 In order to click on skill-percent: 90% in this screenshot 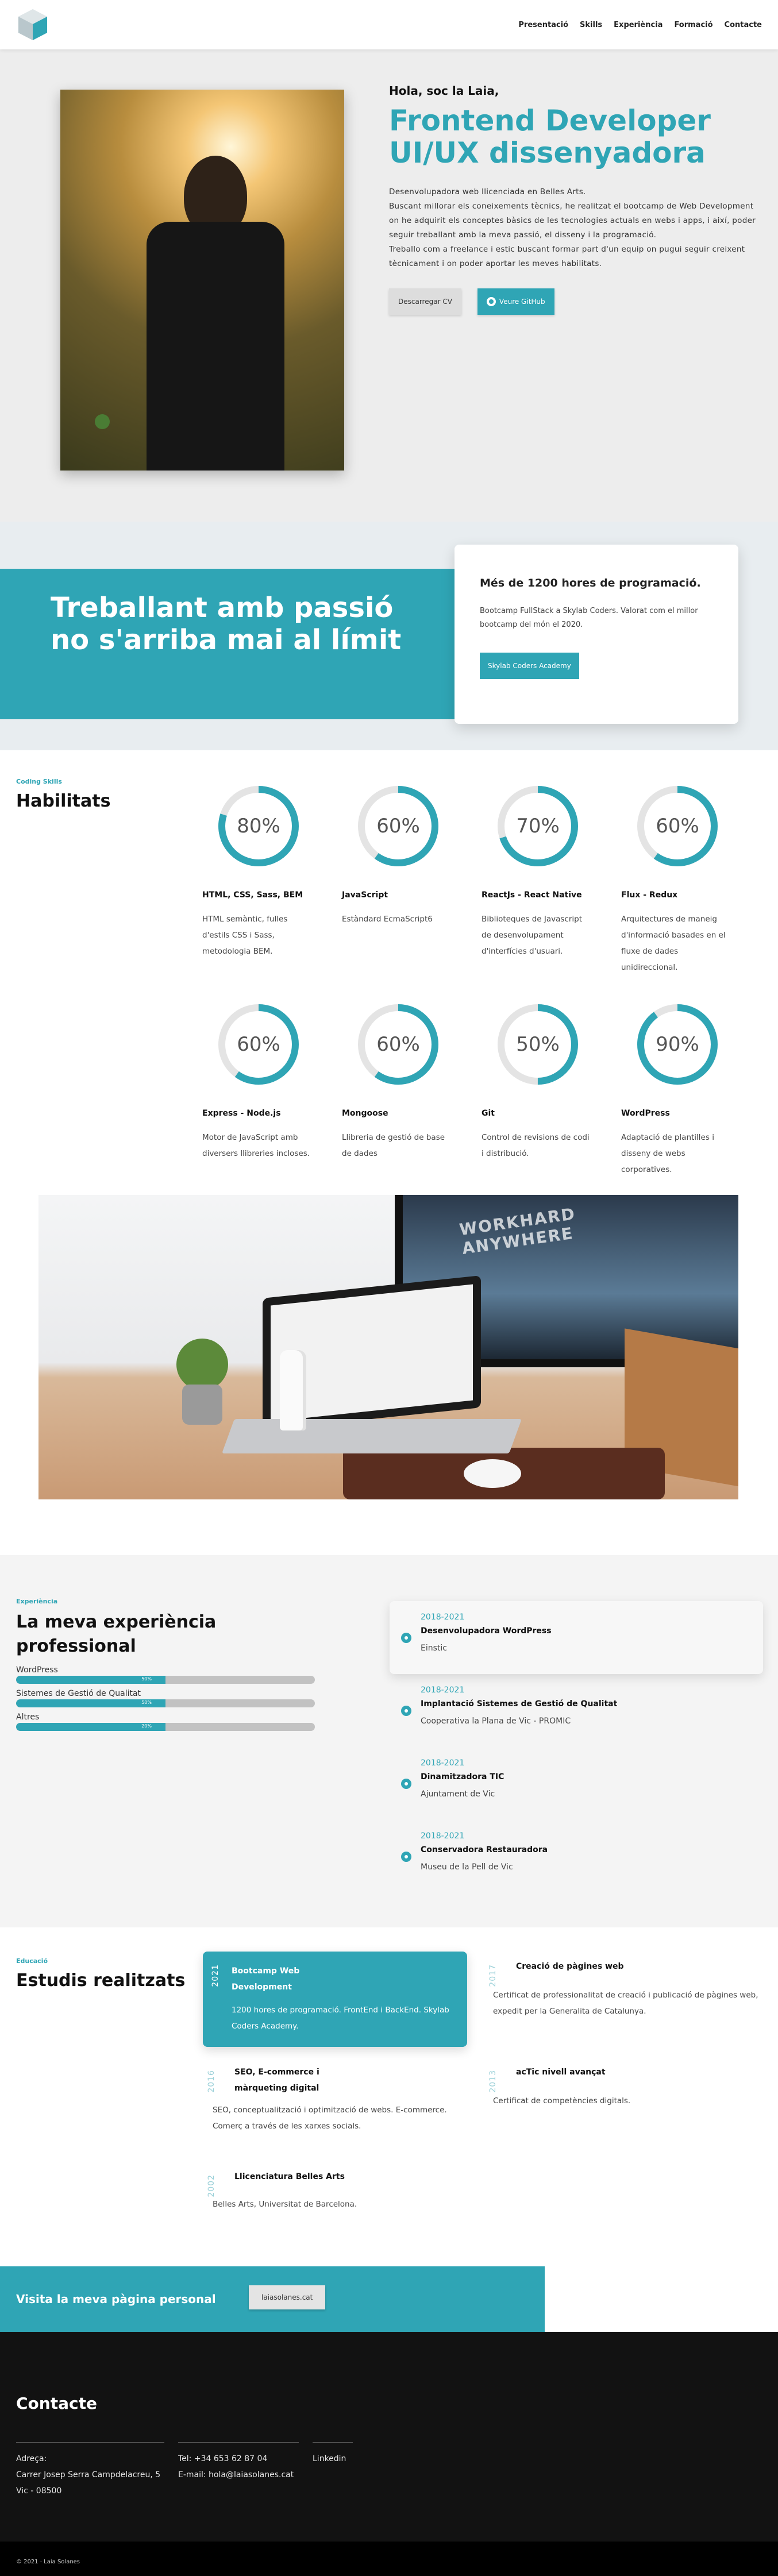, I will do `click(677, 1044)`.